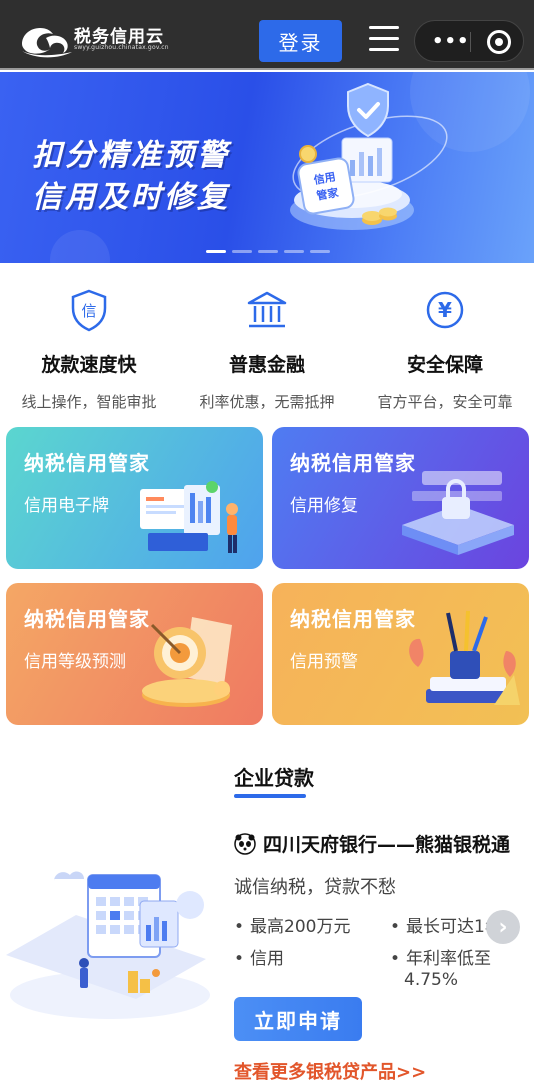 This screenshot has height=1092, width=534. Describe the element at coordinates (330, 1071) in the screenshot. I see `more-loan-products-link: 查看更多银税贷产品>>` at that location.